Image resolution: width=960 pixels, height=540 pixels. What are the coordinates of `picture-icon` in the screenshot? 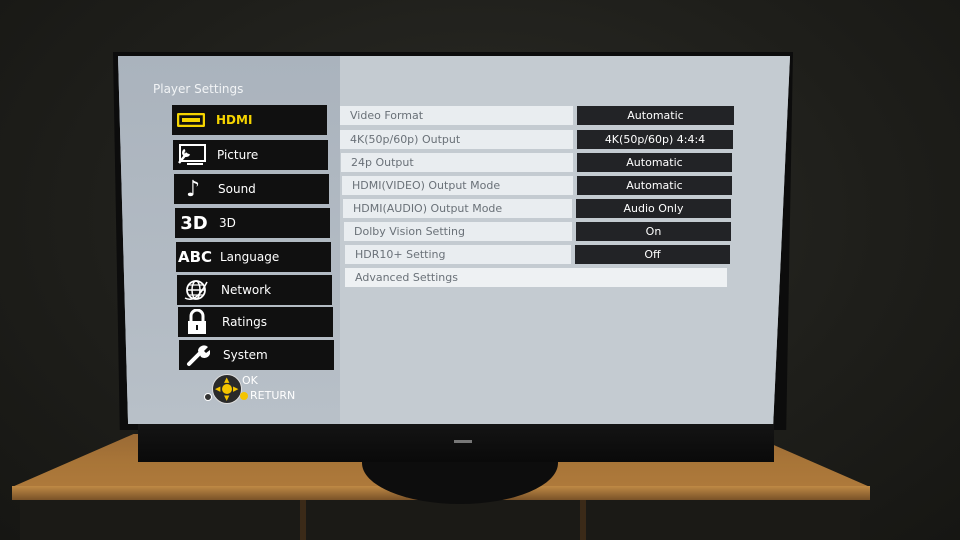 It's located at (192, 155).